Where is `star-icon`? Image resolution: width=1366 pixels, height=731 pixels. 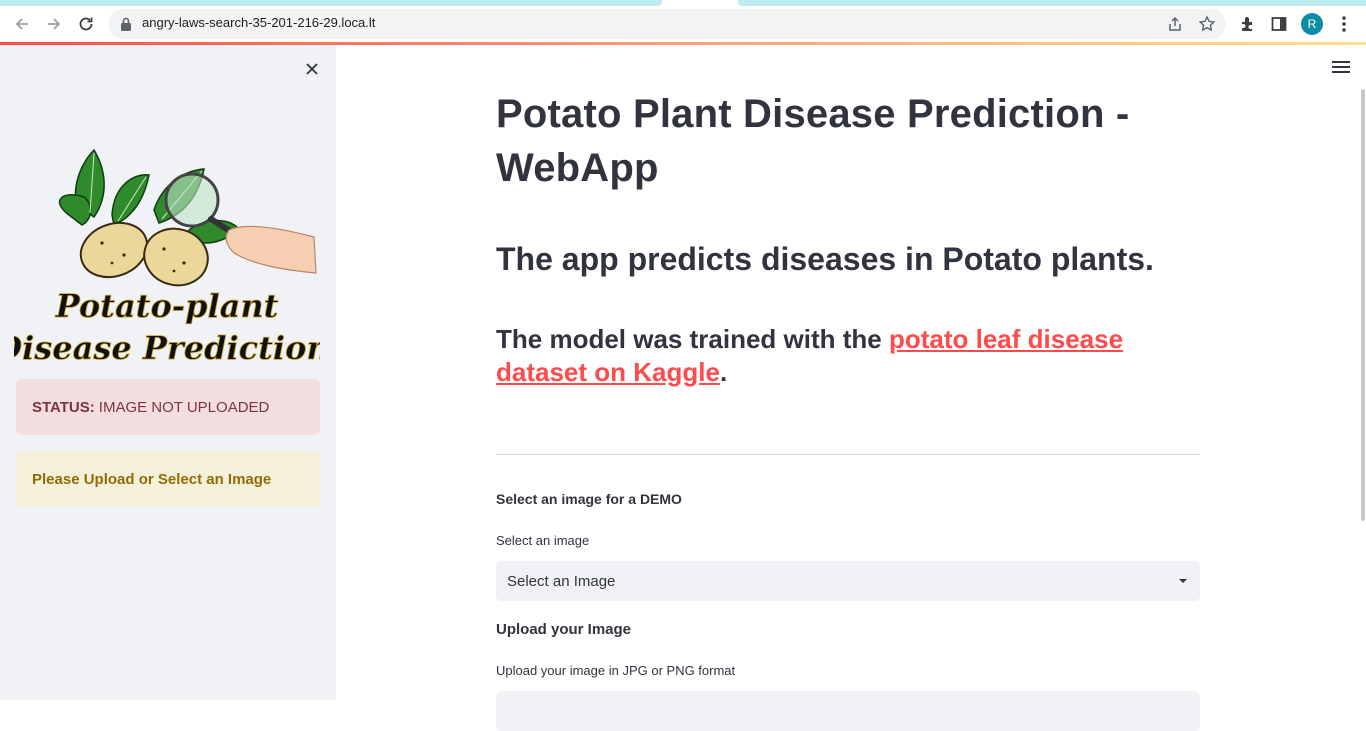
star-icon is located at coordinates (1207, 26).